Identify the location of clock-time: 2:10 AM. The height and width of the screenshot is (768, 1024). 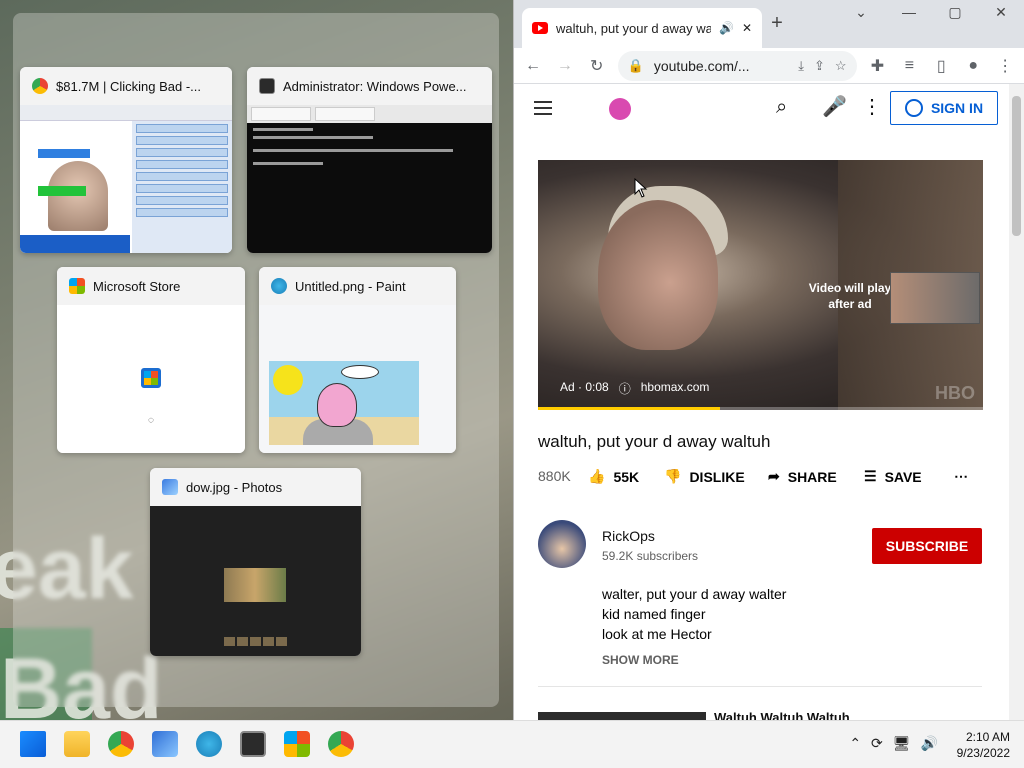
(987, 737).